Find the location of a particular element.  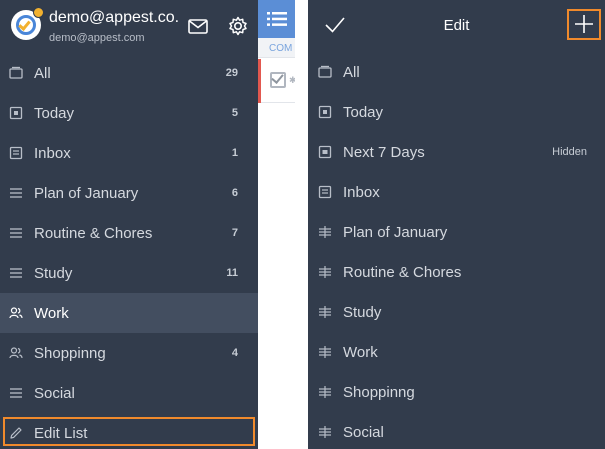

task-list-peek: COM ✱ is located at coordinates (277, 224).